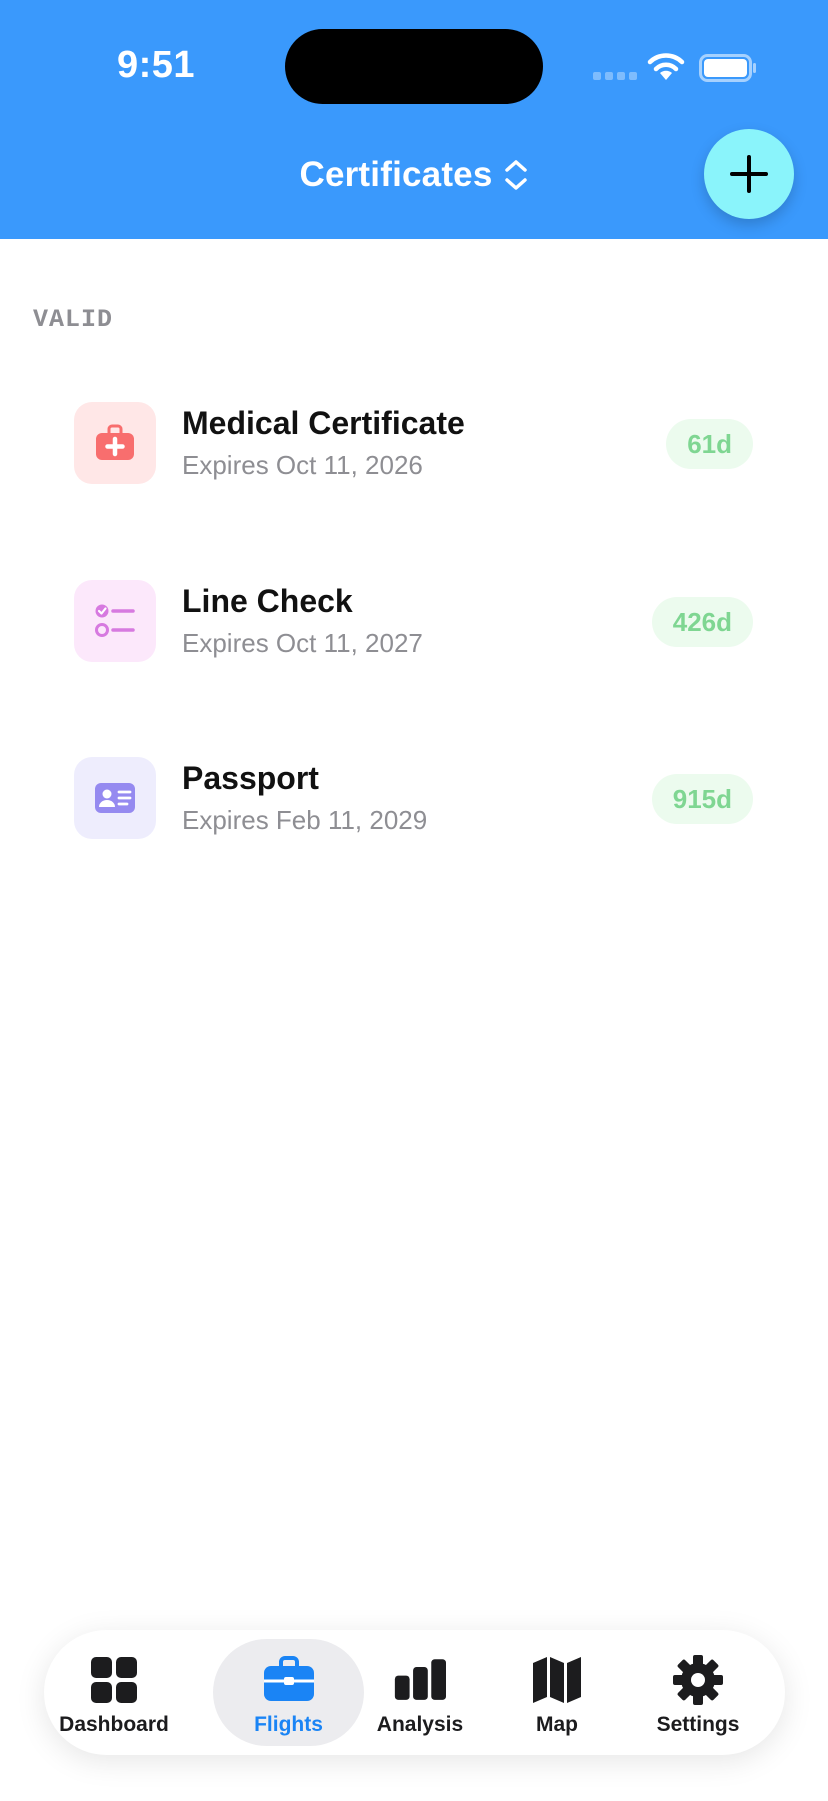  I want to click on tab-flights: Flights, so click(288, 1692).